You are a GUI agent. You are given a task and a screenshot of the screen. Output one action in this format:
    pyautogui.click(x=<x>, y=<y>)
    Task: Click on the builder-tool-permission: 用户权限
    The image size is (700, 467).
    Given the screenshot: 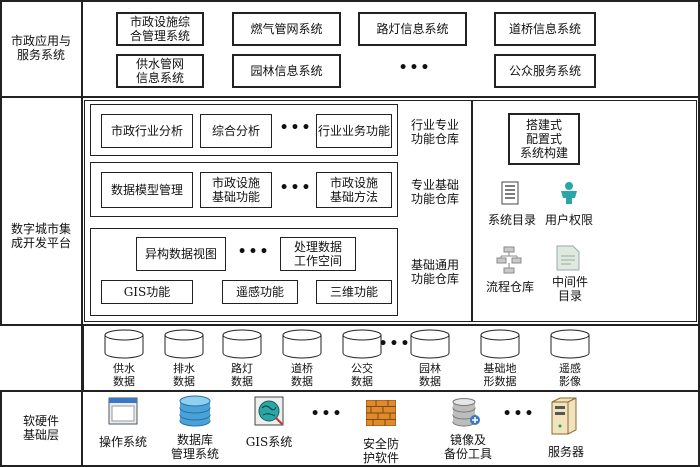 What is the action you would take?
    pyautogui.click(x=569, y=220)
    